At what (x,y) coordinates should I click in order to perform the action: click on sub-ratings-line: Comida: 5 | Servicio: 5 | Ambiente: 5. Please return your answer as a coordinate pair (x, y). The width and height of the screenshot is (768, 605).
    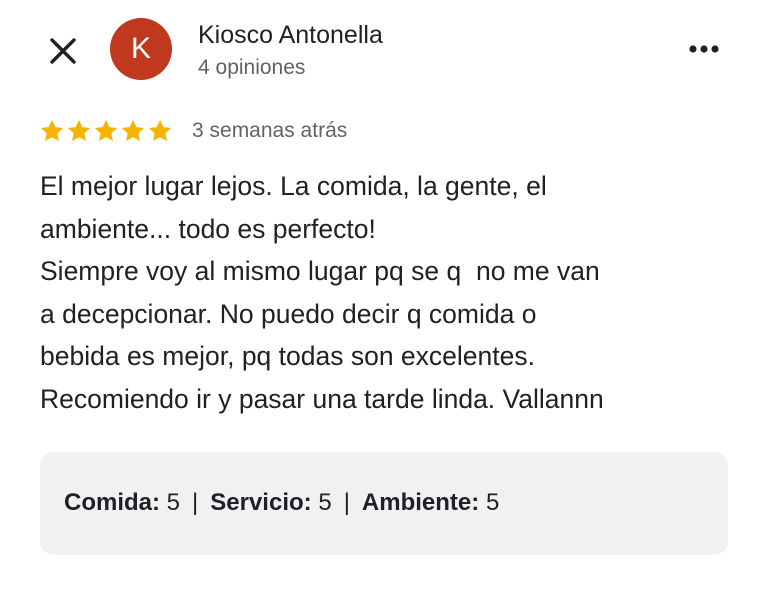
    Looking at the image, I should click on (281, 503).